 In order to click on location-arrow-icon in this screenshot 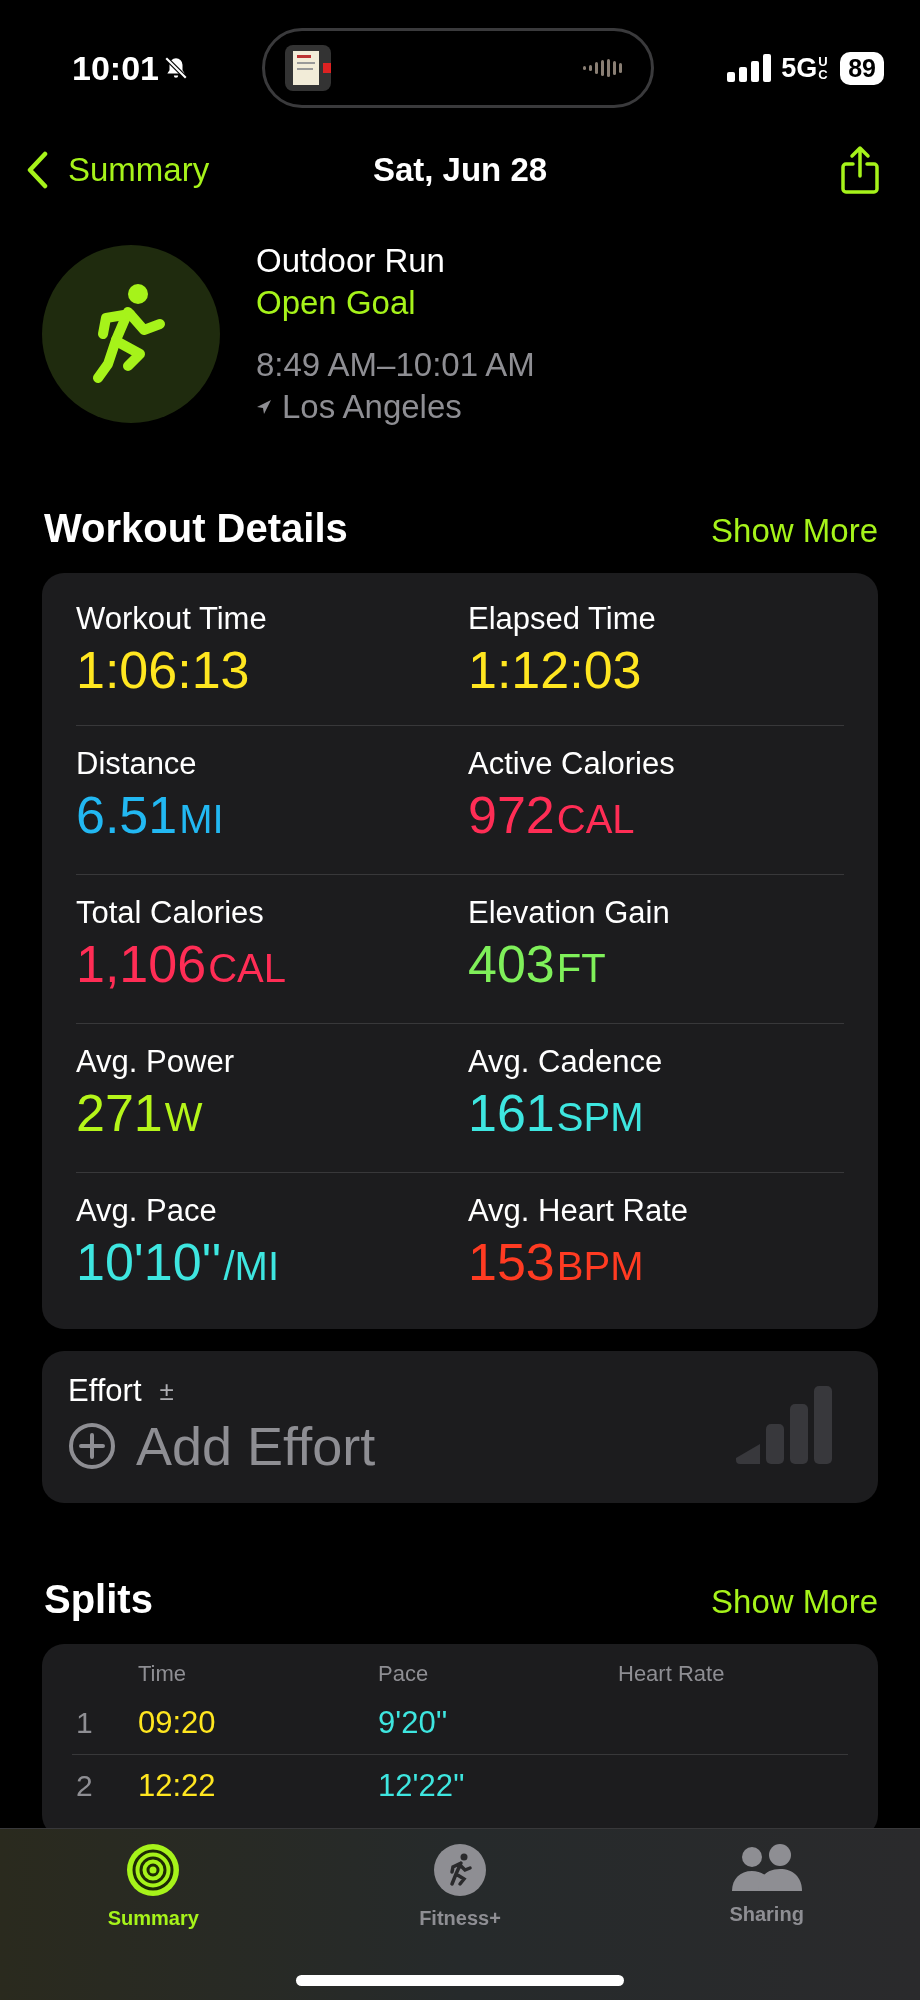, I will do `click(264, 407)`.